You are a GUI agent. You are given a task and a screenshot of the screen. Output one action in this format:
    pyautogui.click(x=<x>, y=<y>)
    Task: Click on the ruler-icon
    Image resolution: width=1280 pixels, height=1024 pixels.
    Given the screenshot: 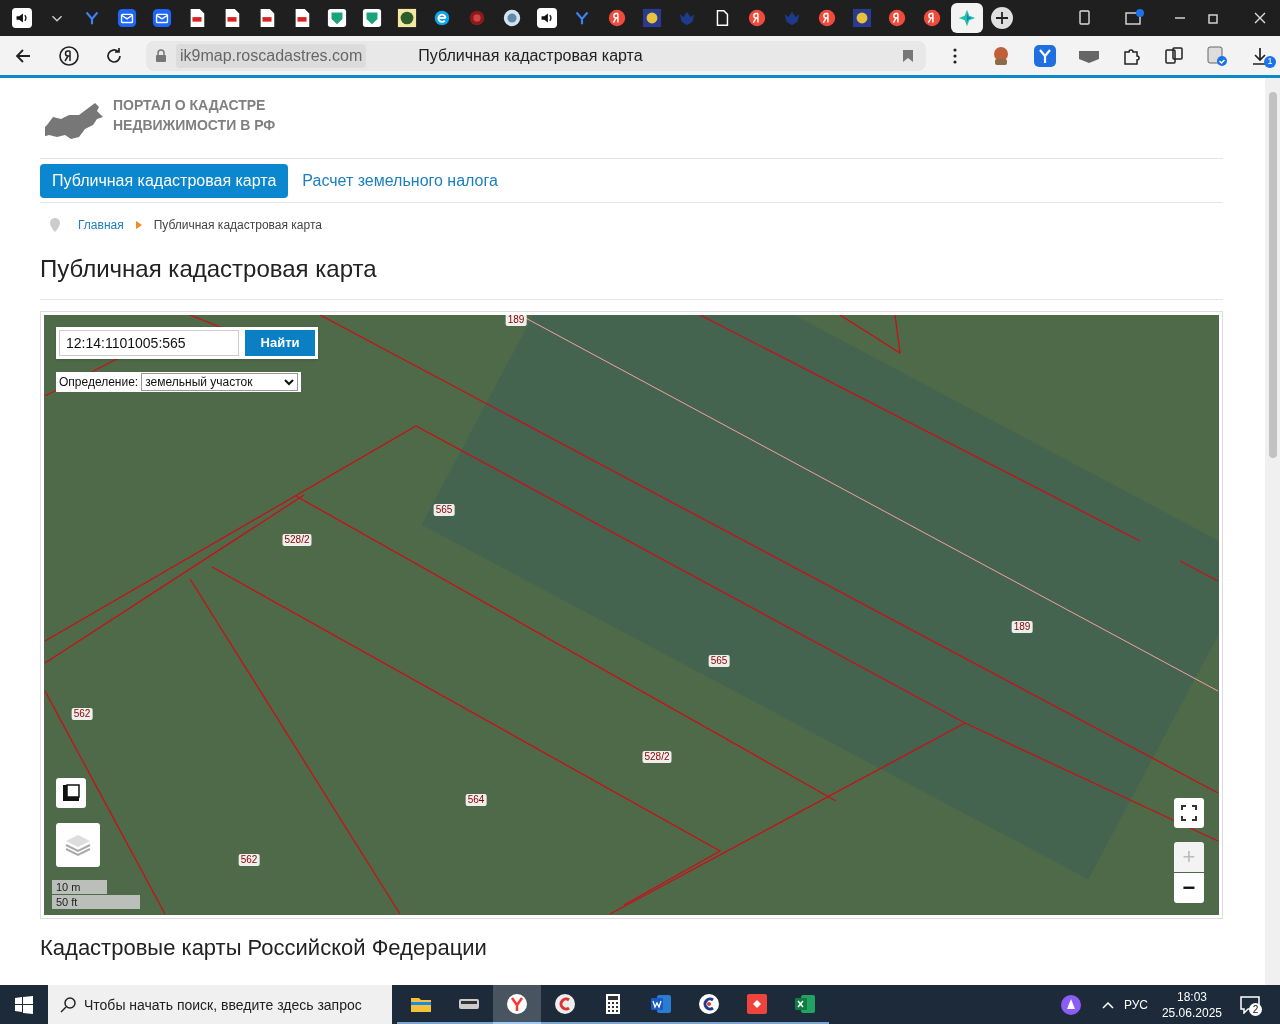 What is the action you would take?
    pyautogui.click(x=71, y=793)
    